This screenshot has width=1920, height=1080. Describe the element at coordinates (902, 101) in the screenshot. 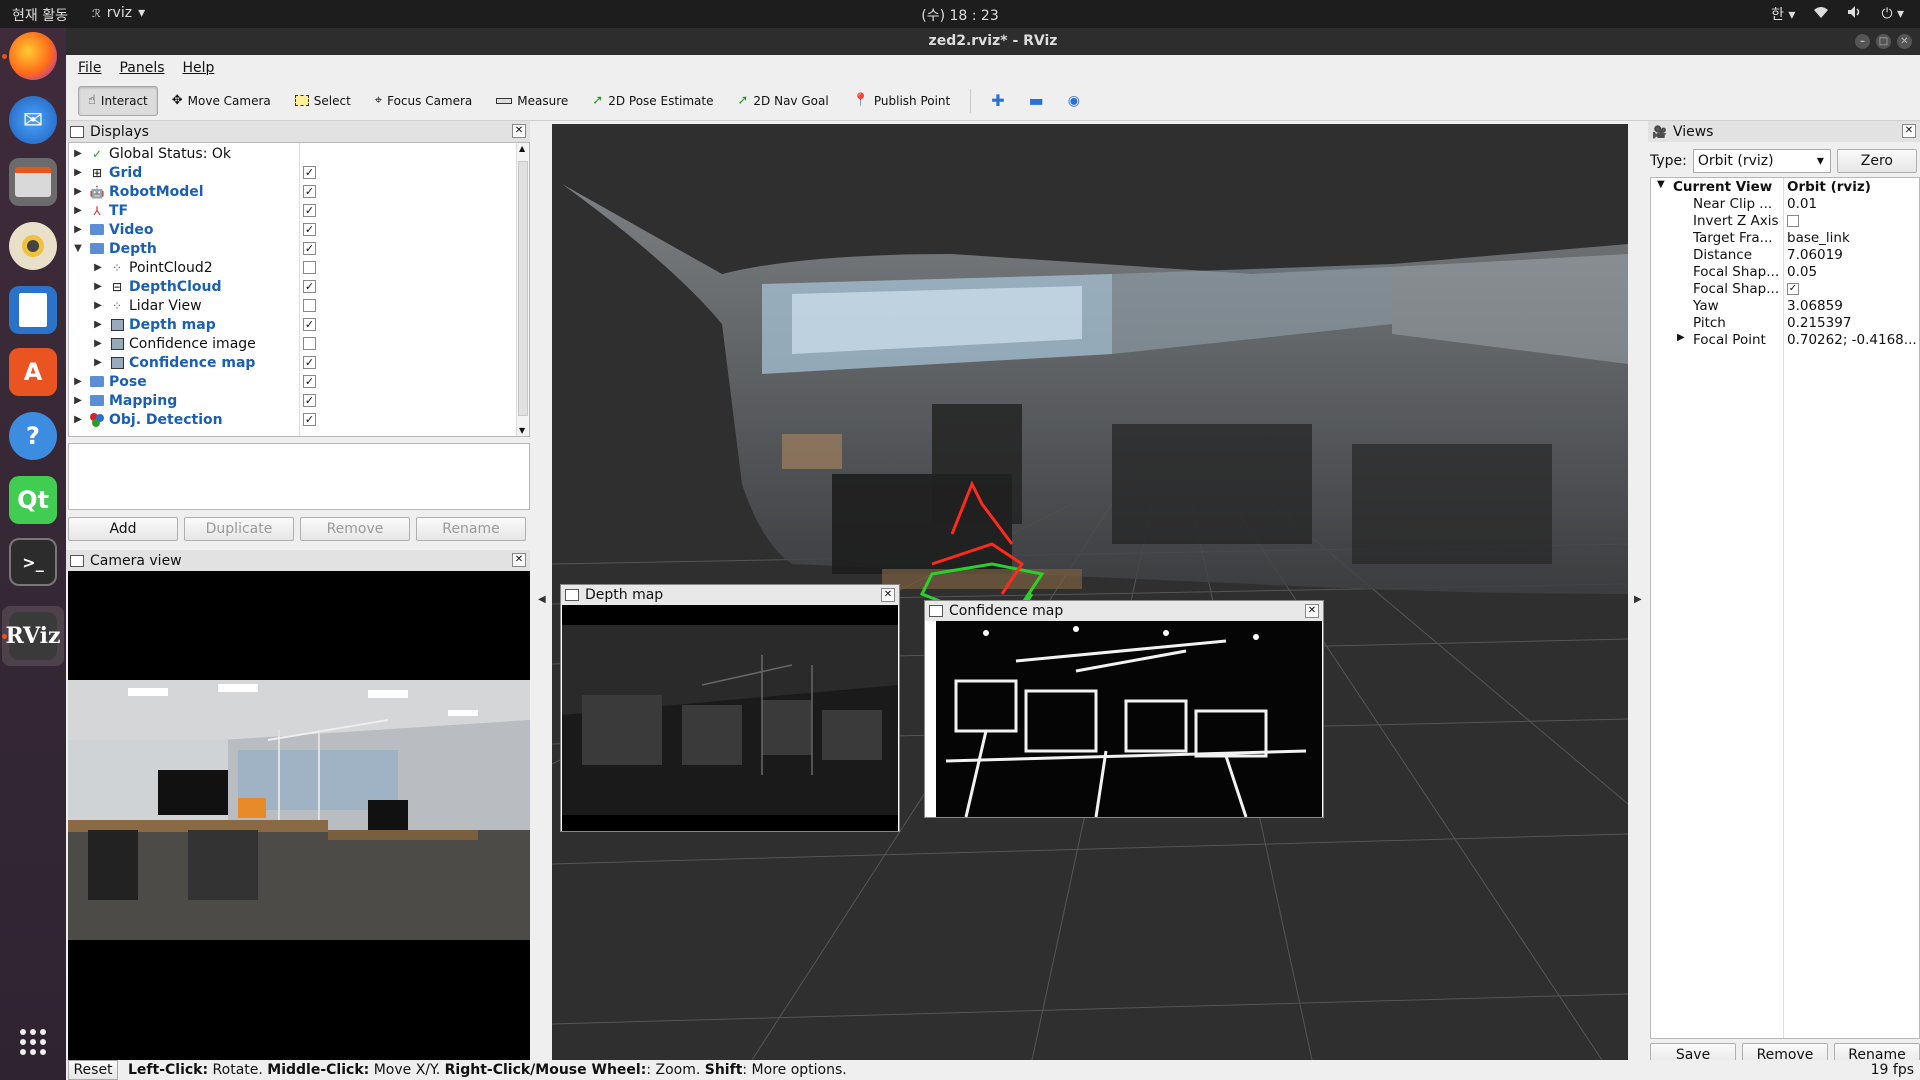

I see `publish-point-tool-button: 📍 Publish Point` at that location.